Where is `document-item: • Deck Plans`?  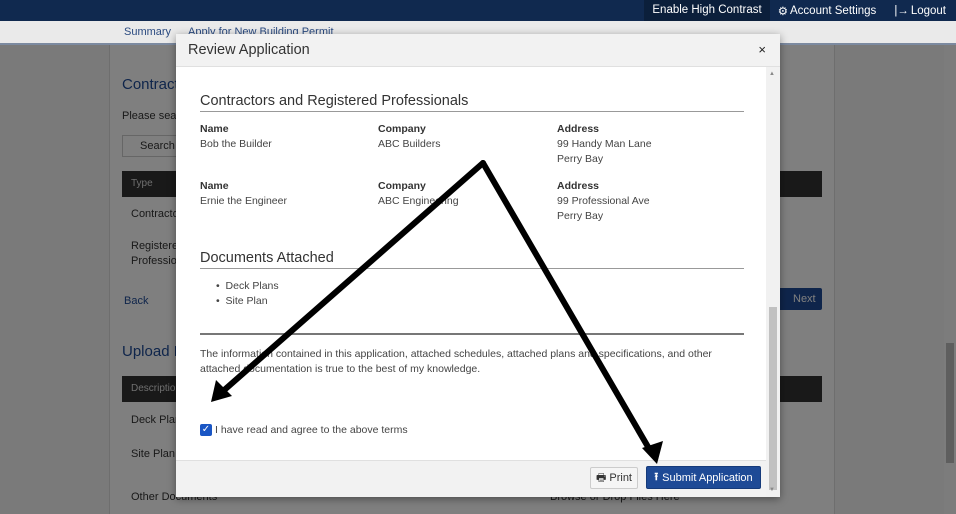 document-item: • Deck Plans is located at coordinates (247, 286).